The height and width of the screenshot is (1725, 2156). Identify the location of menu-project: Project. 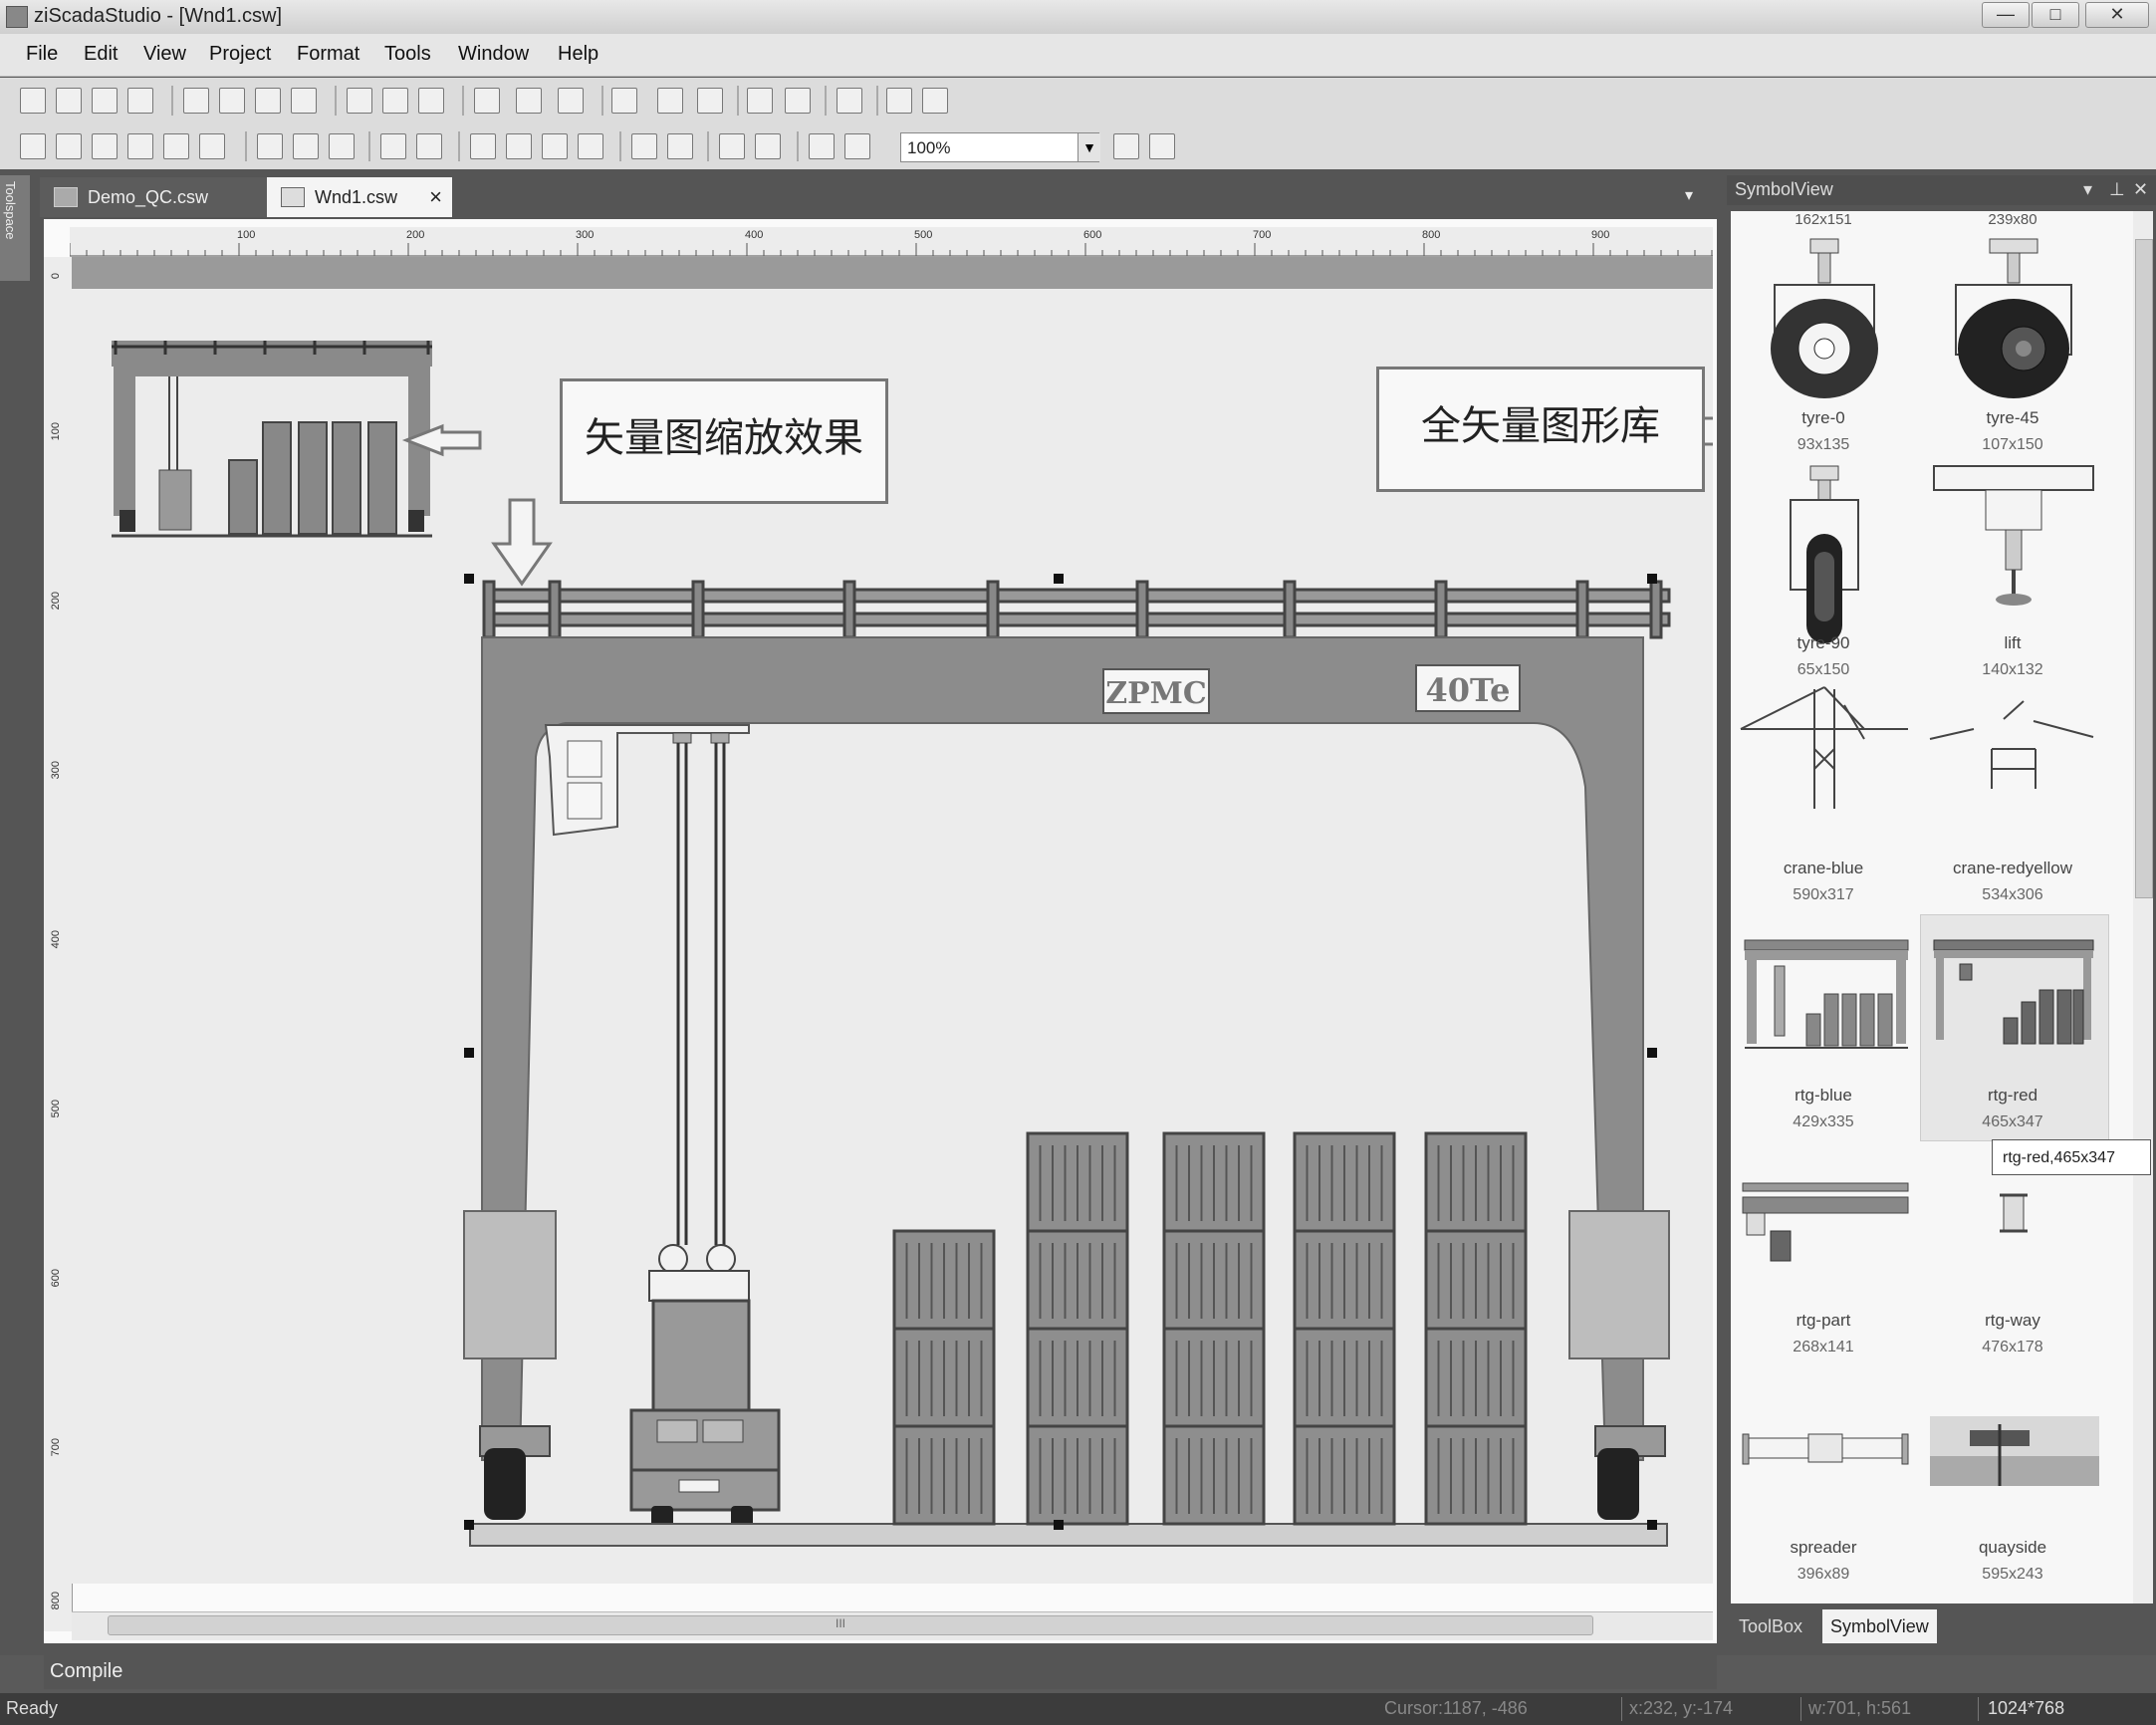
(240, 55).